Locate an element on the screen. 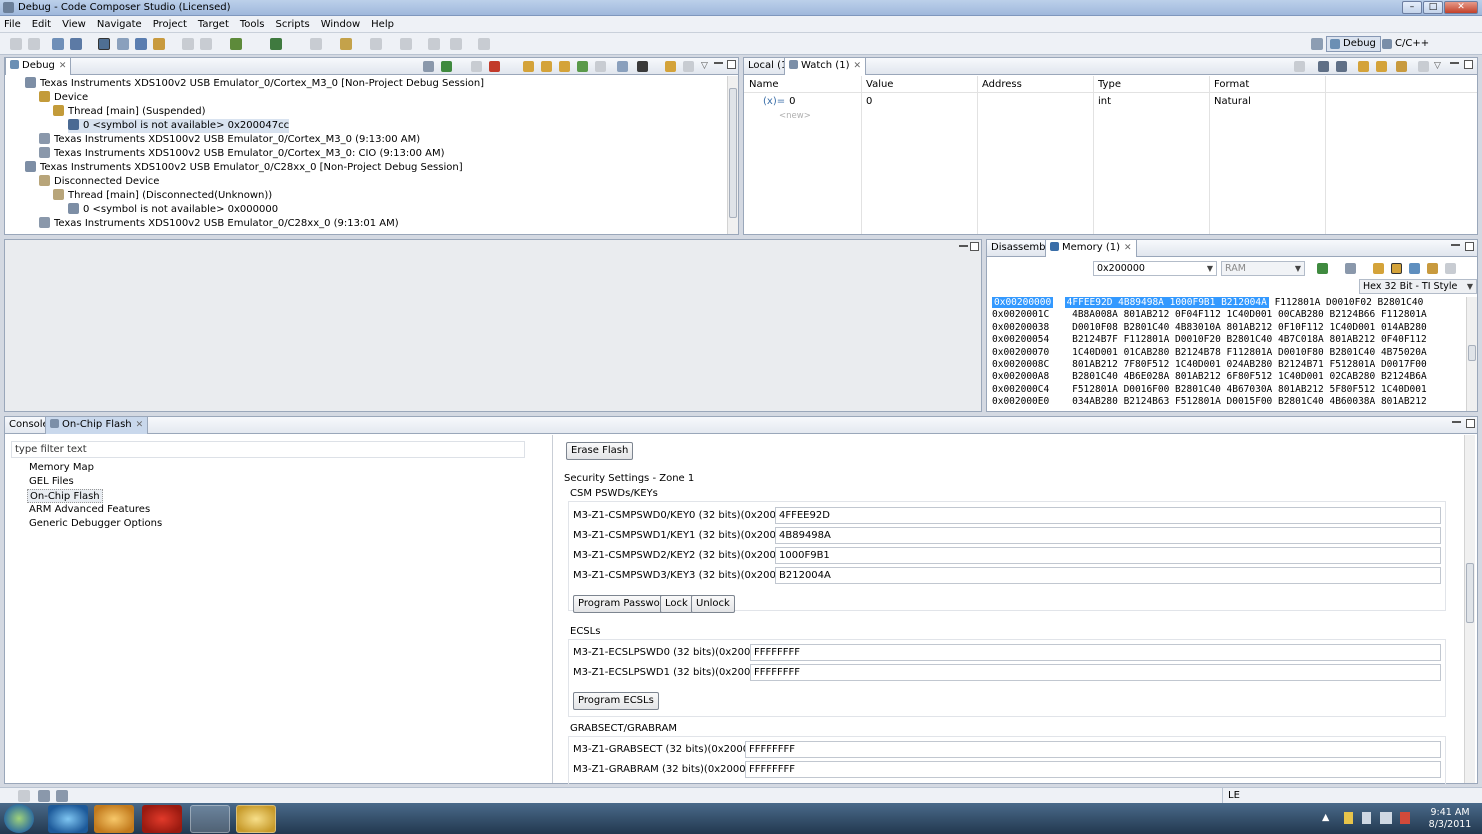 This screenshot has height=834, width=1482. open-perspective-icon is located at coordinates (1317, 44).